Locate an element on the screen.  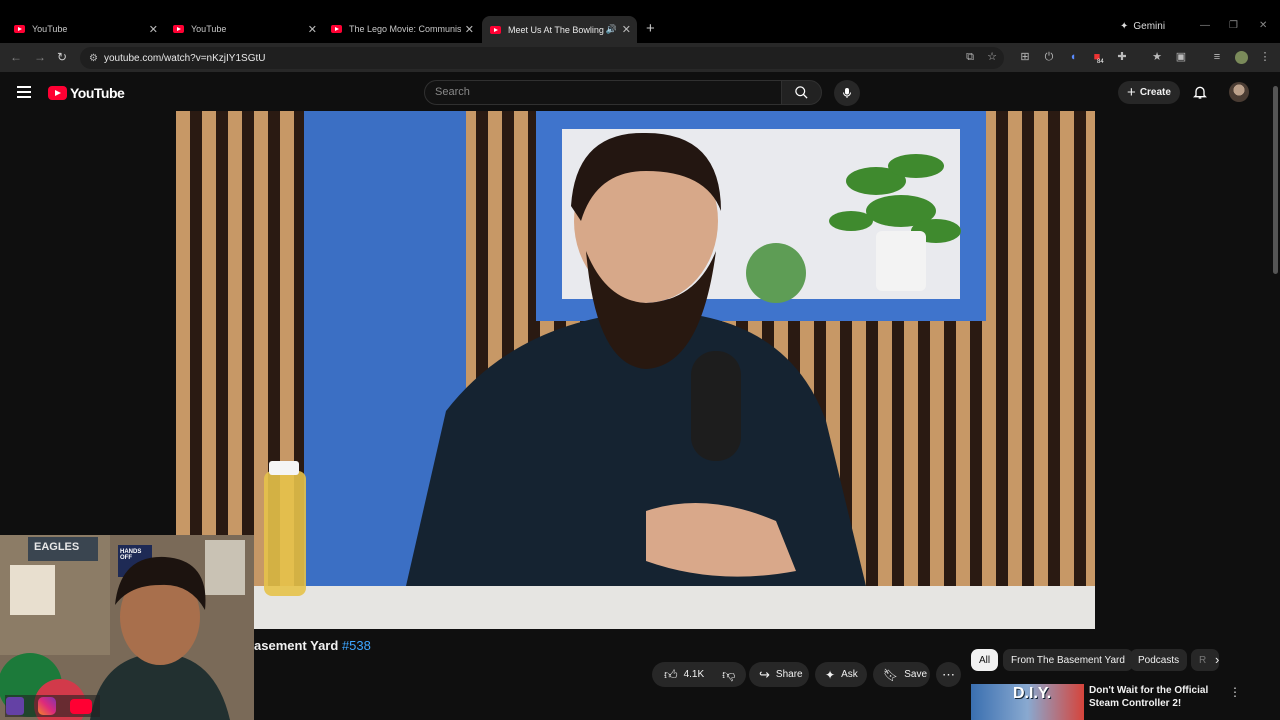
share-button: ↪ Share is located at coordinates (779, 674).